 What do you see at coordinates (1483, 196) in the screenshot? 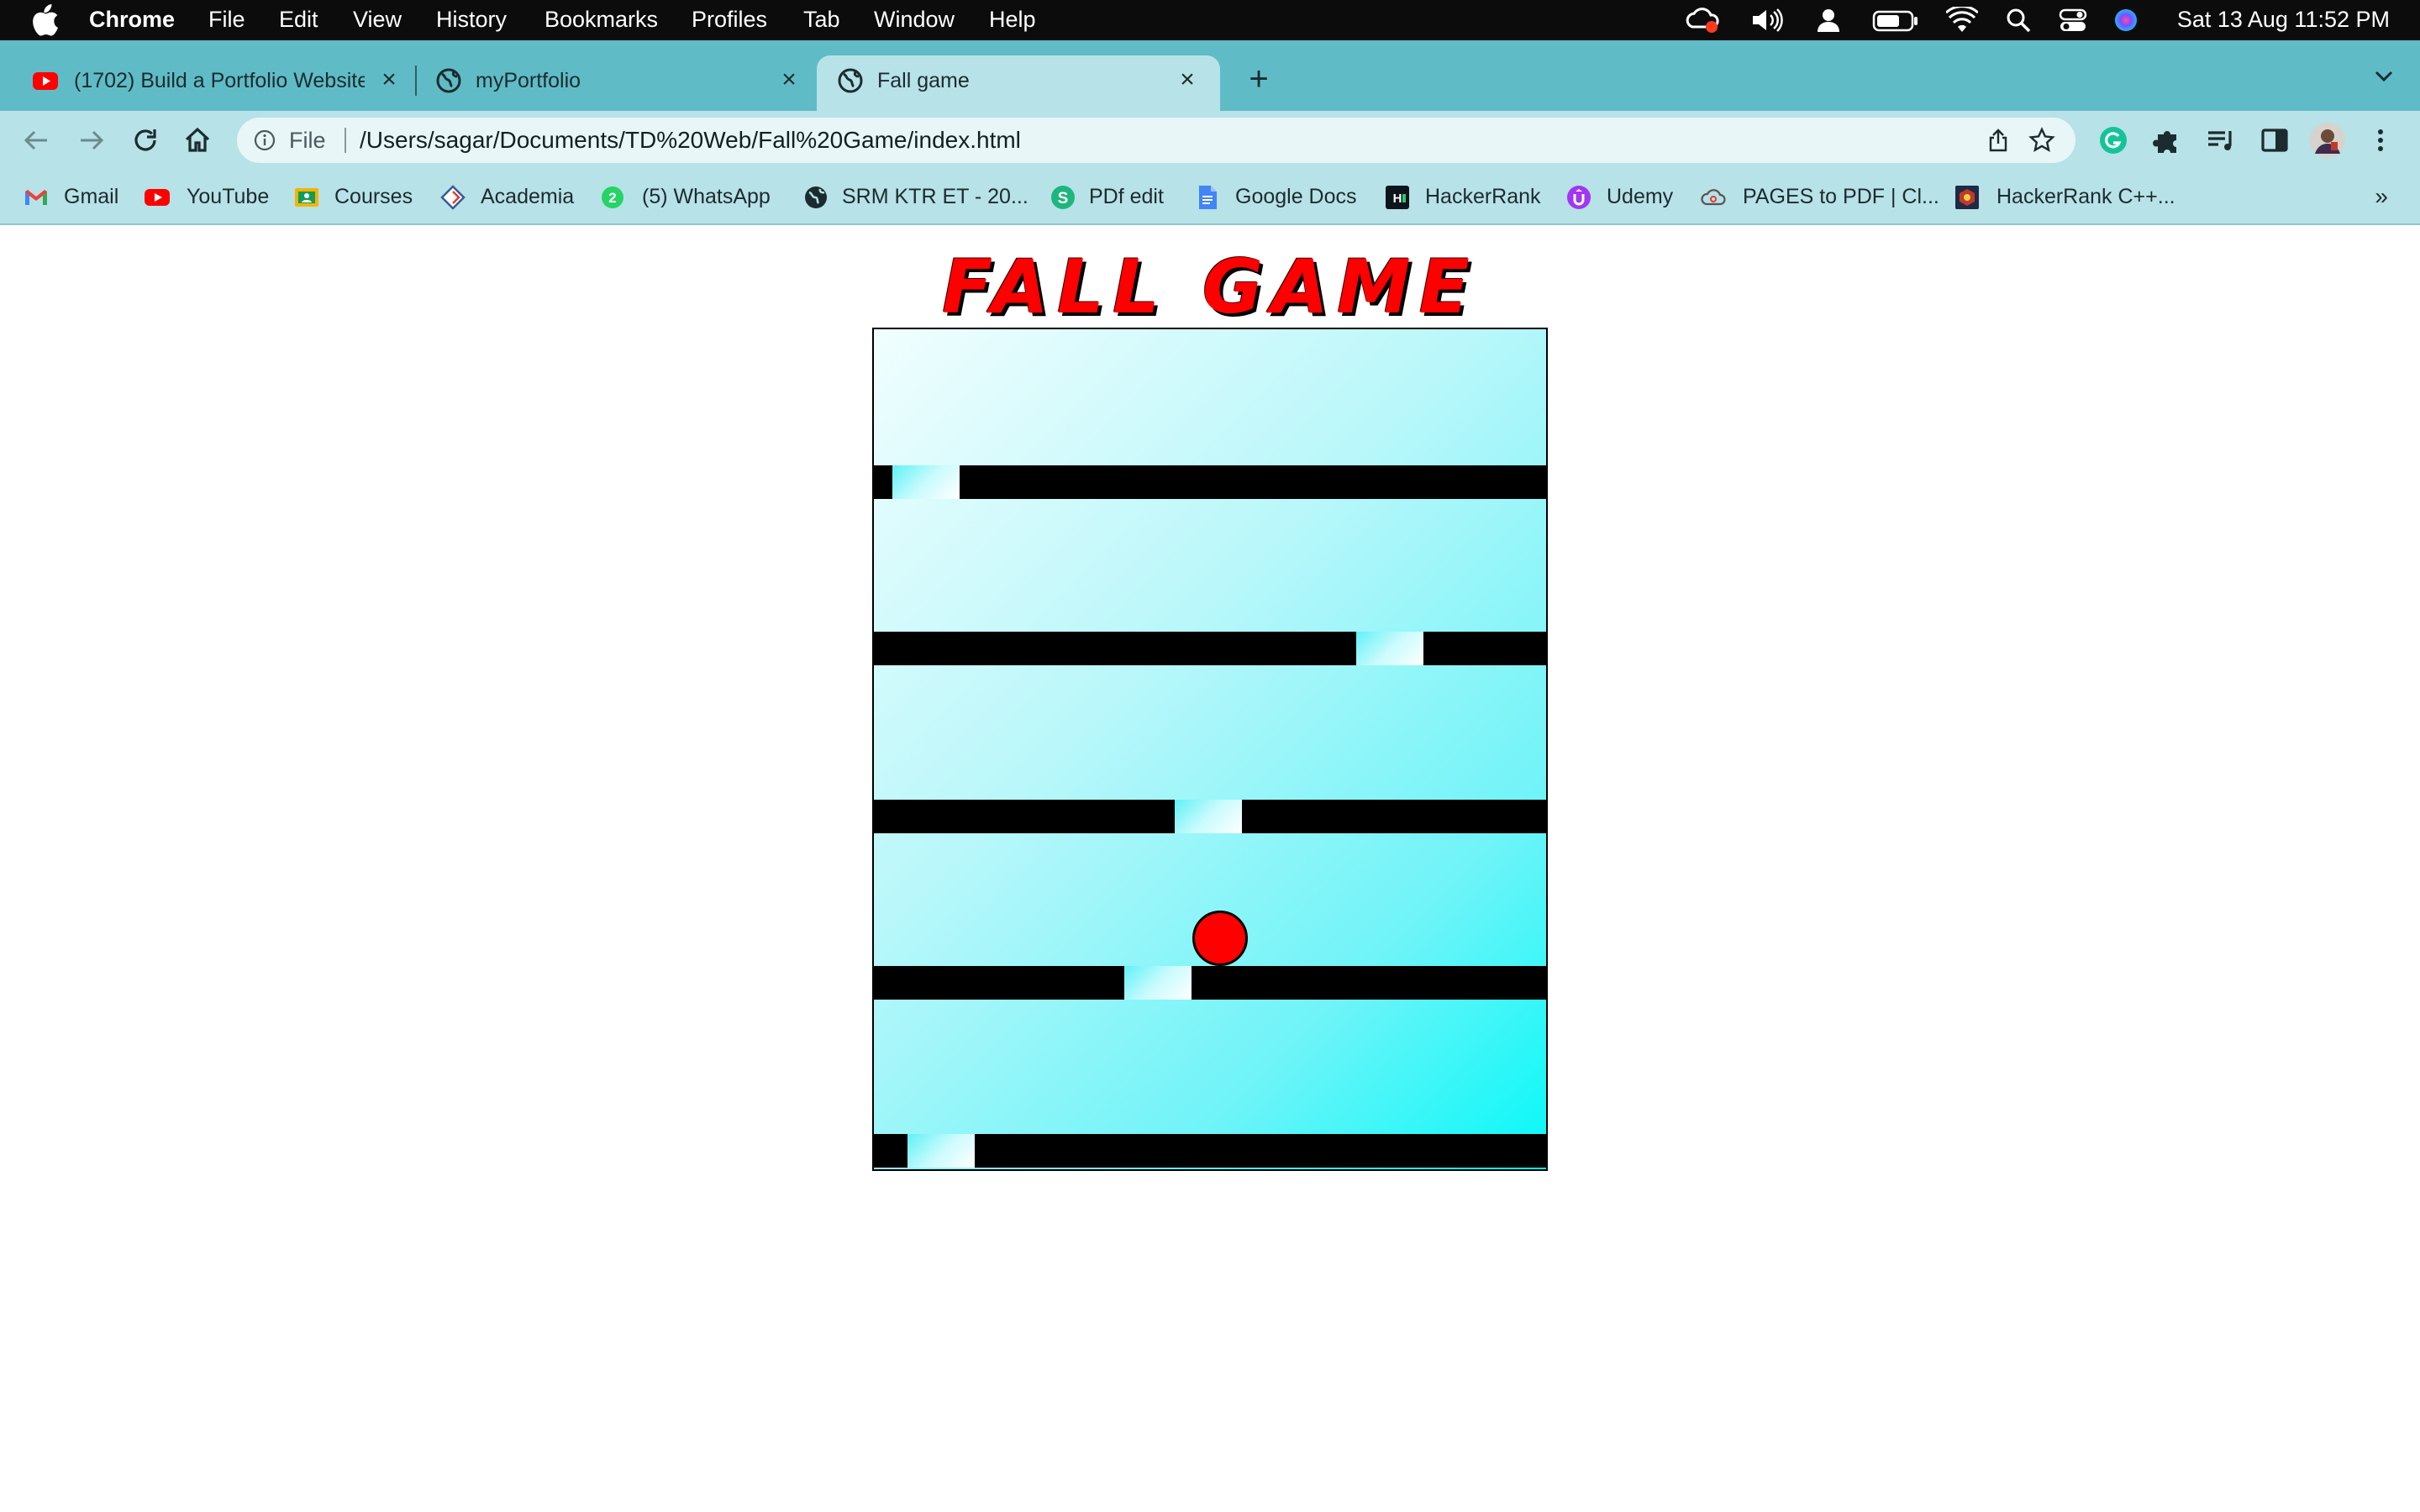
I see `bookmark-label: HackerRank` at bounding box center [1483, 196].